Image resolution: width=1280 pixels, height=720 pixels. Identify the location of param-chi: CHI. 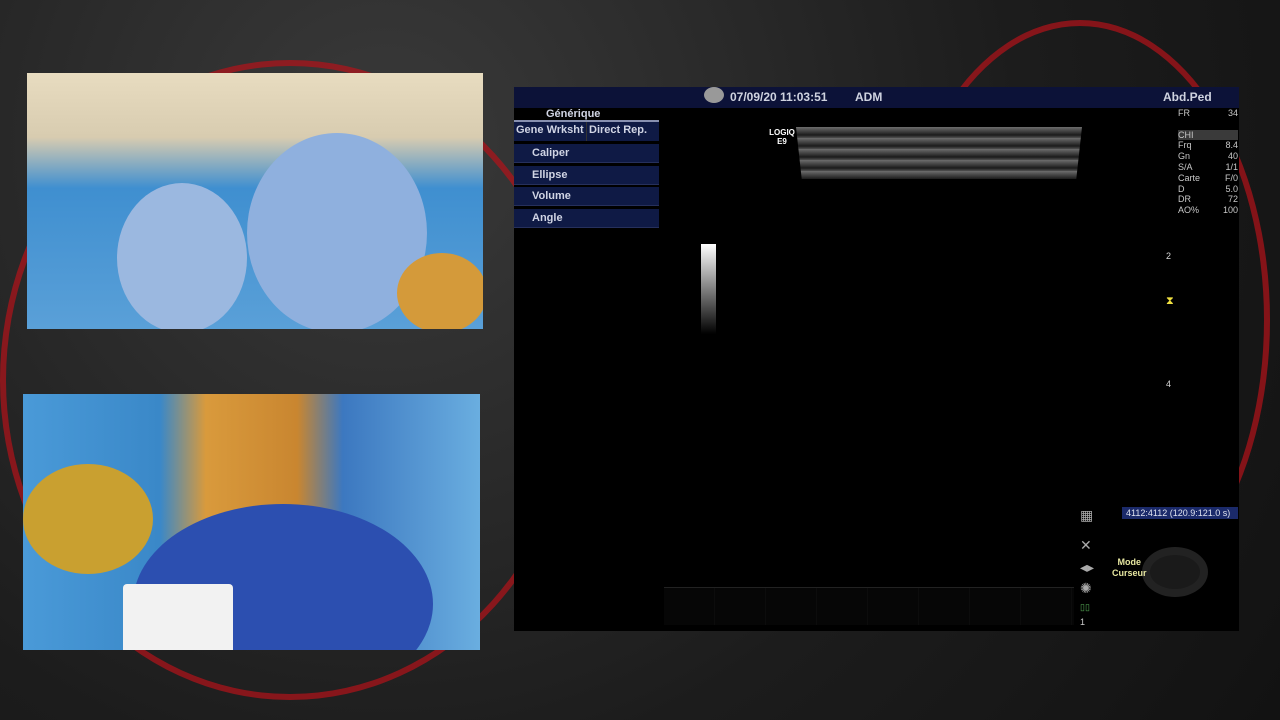
(1208, 135).